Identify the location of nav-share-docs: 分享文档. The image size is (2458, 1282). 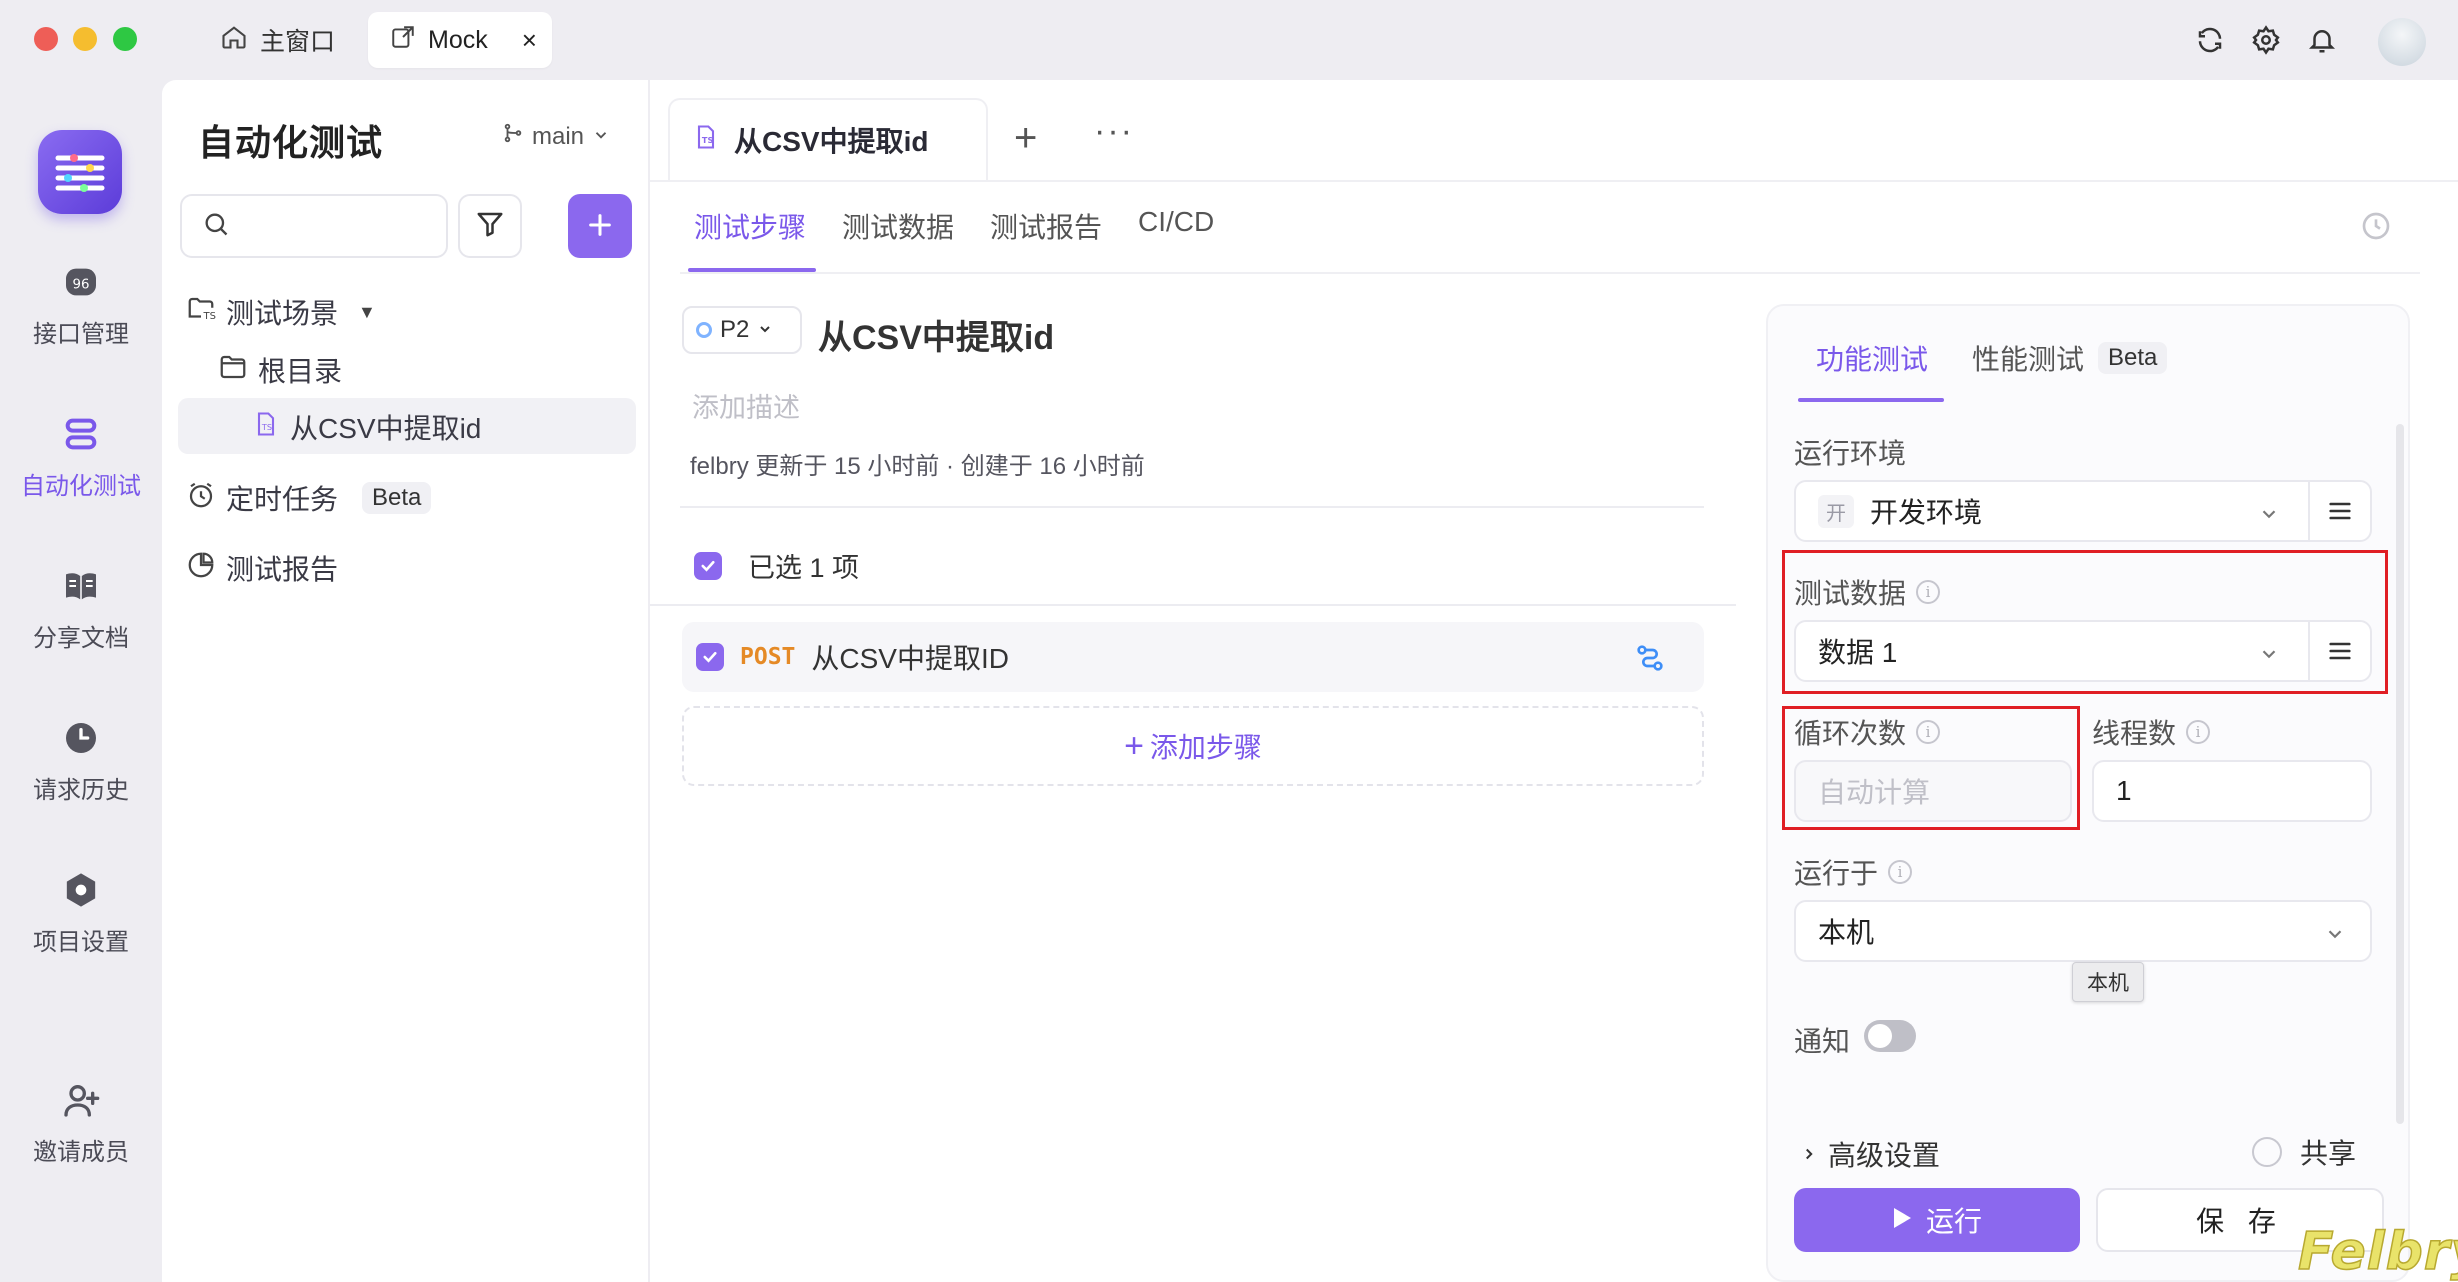
(81, 609).